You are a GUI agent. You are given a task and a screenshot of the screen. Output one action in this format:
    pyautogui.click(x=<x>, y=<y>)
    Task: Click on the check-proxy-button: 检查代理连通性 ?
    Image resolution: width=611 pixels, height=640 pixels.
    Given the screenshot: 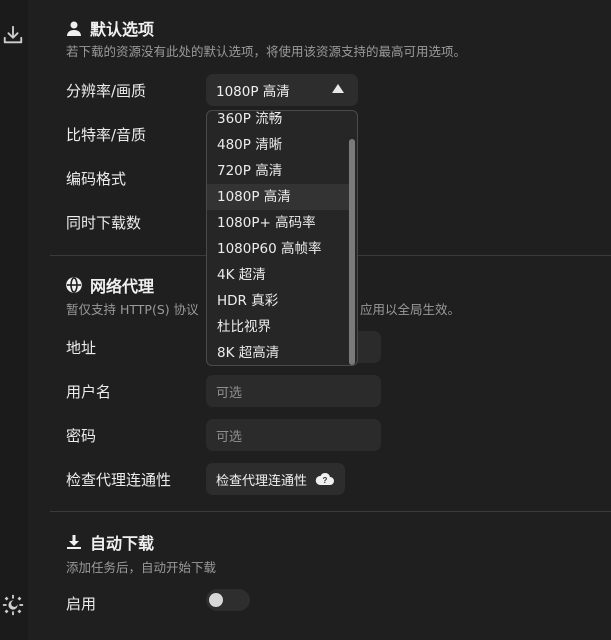 What is the action you would take?
    pyautogui.click(x=276, y=479)
    